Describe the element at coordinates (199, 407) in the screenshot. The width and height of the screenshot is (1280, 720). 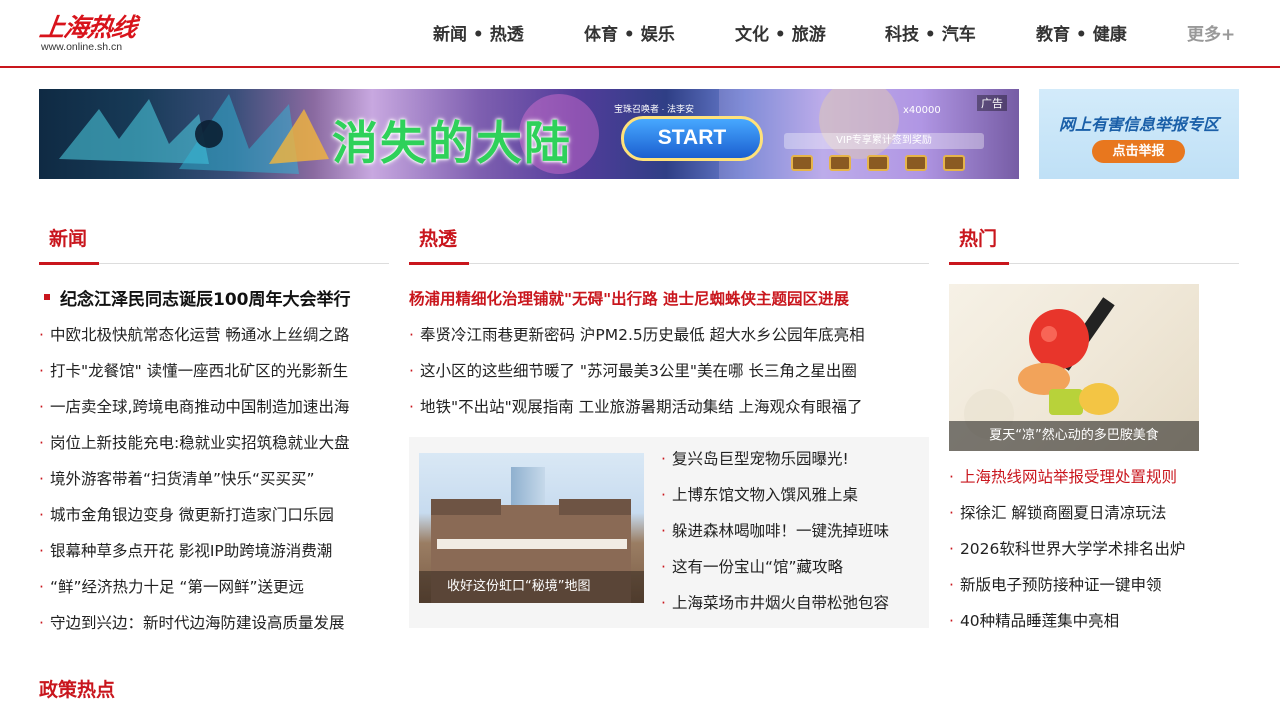
I see `news-item-text: 一店卖全球,跨境电商推动中国制造加速出海` at that location.